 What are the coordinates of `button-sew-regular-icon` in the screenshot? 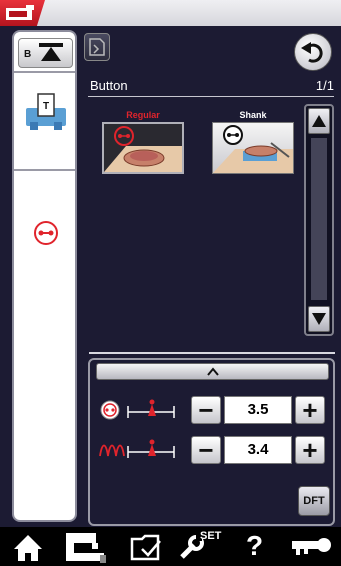 It's located at (143, 149).